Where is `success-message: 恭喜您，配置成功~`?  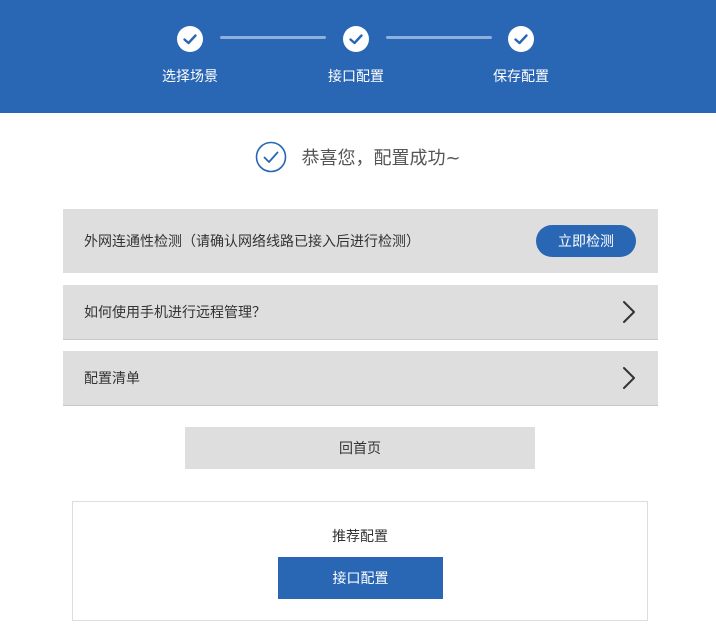 success-message: 恭喜您，配置成功~ is located at coordinates (358, 157).